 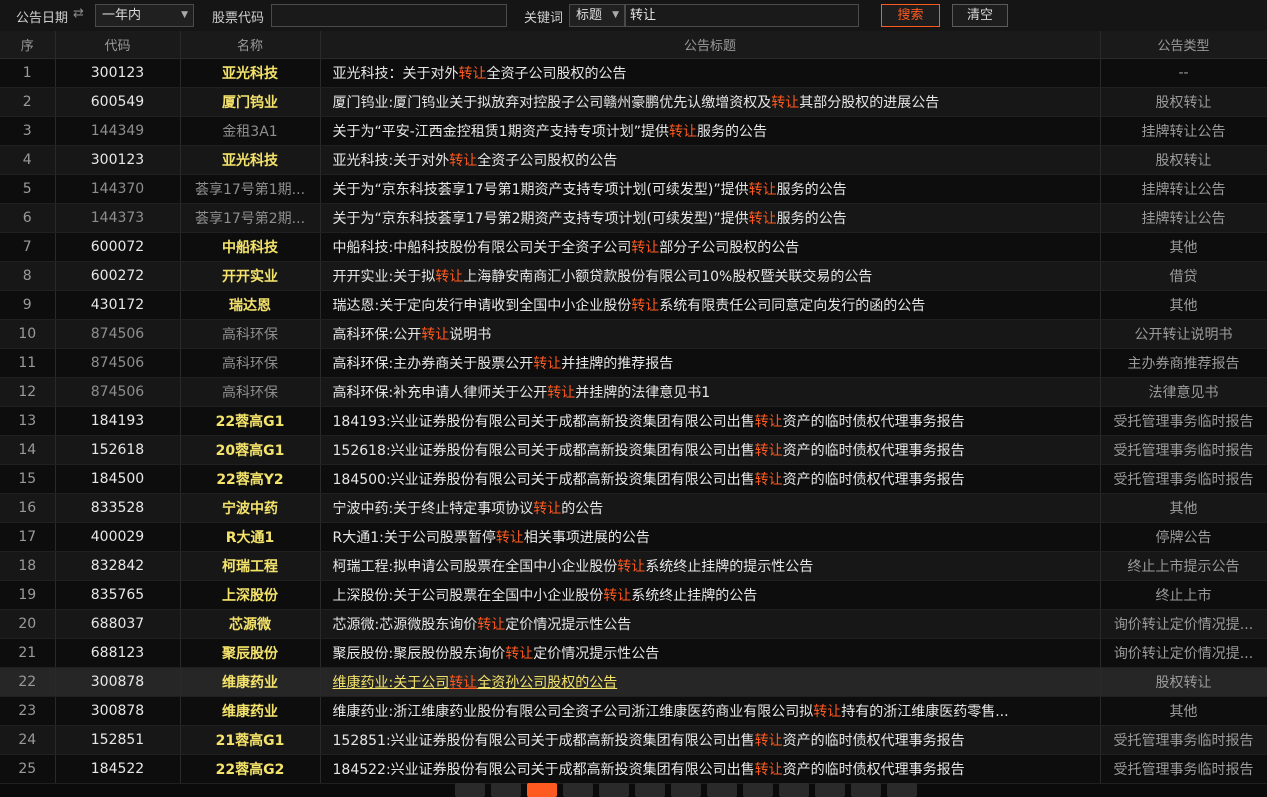 I want to click on date-range-select: 一年内 ▼, so click(x=144, y=15).